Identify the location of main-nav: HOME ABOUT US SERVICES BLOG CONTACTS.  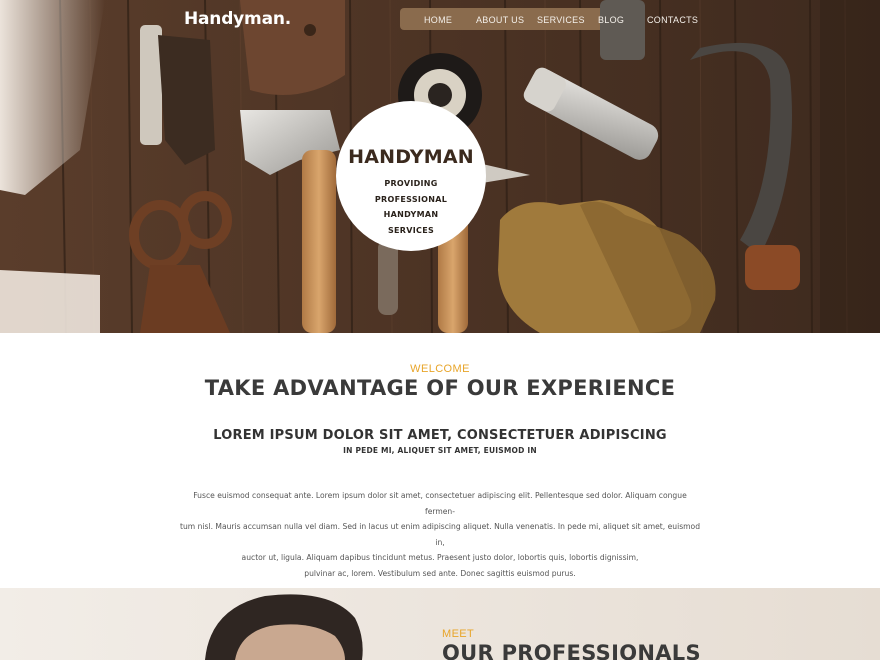
(440, 22).